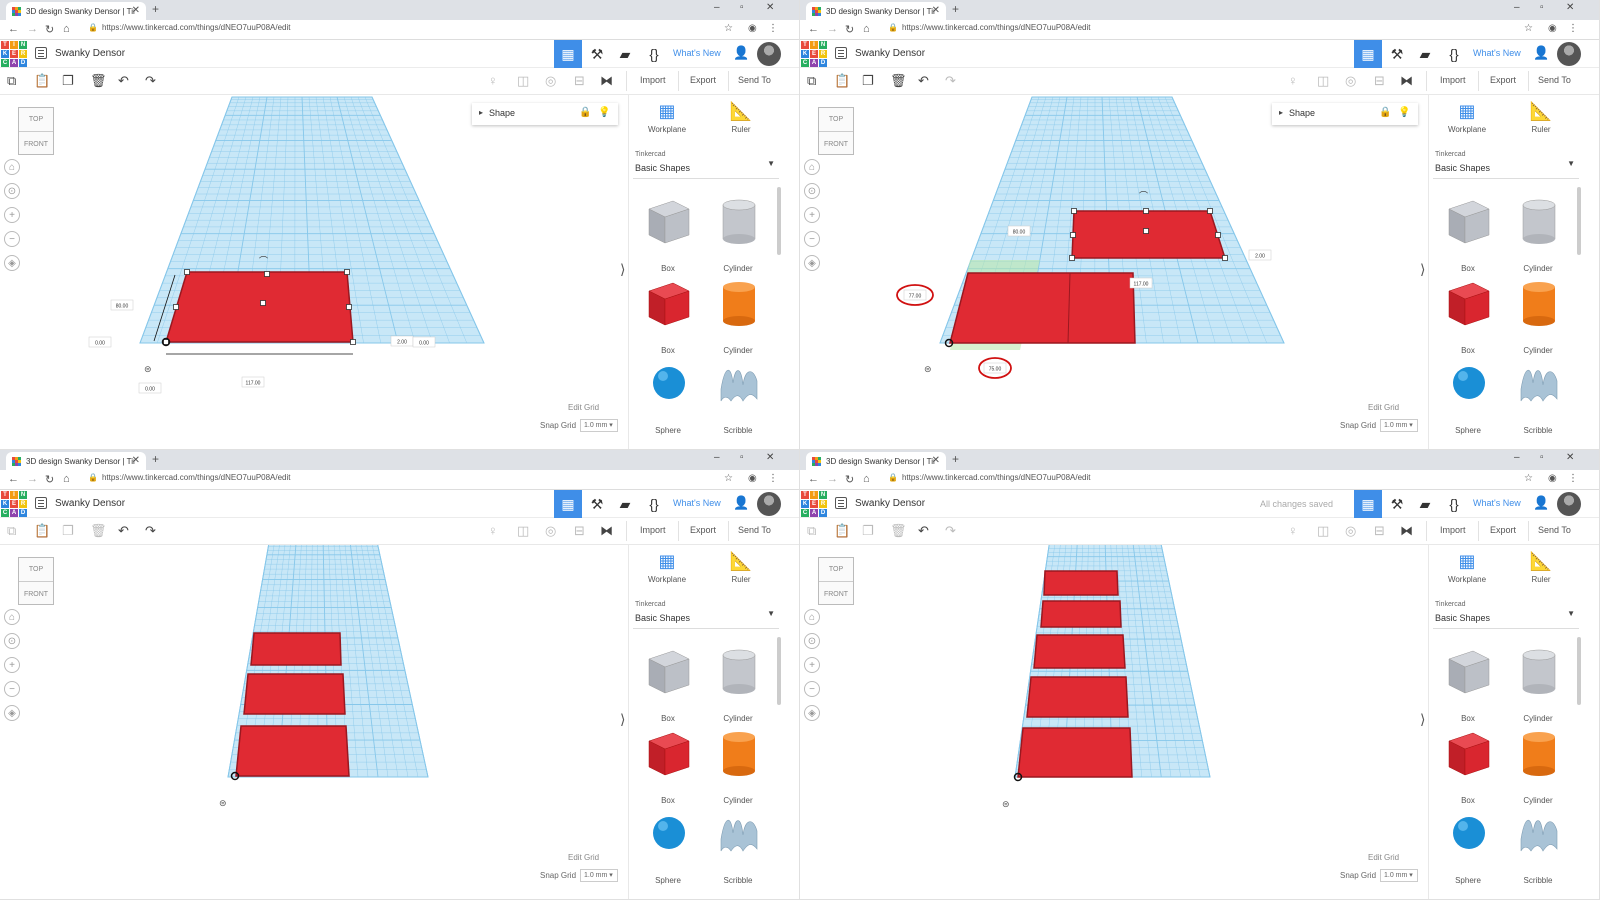 The image size is (1600, 900). What do you see at coordinates (876, 461) in the screenshot?
I see `browser-tab: 3D design Swanky Densor | Tinkercad ✕` at bounding box center [876, 461].